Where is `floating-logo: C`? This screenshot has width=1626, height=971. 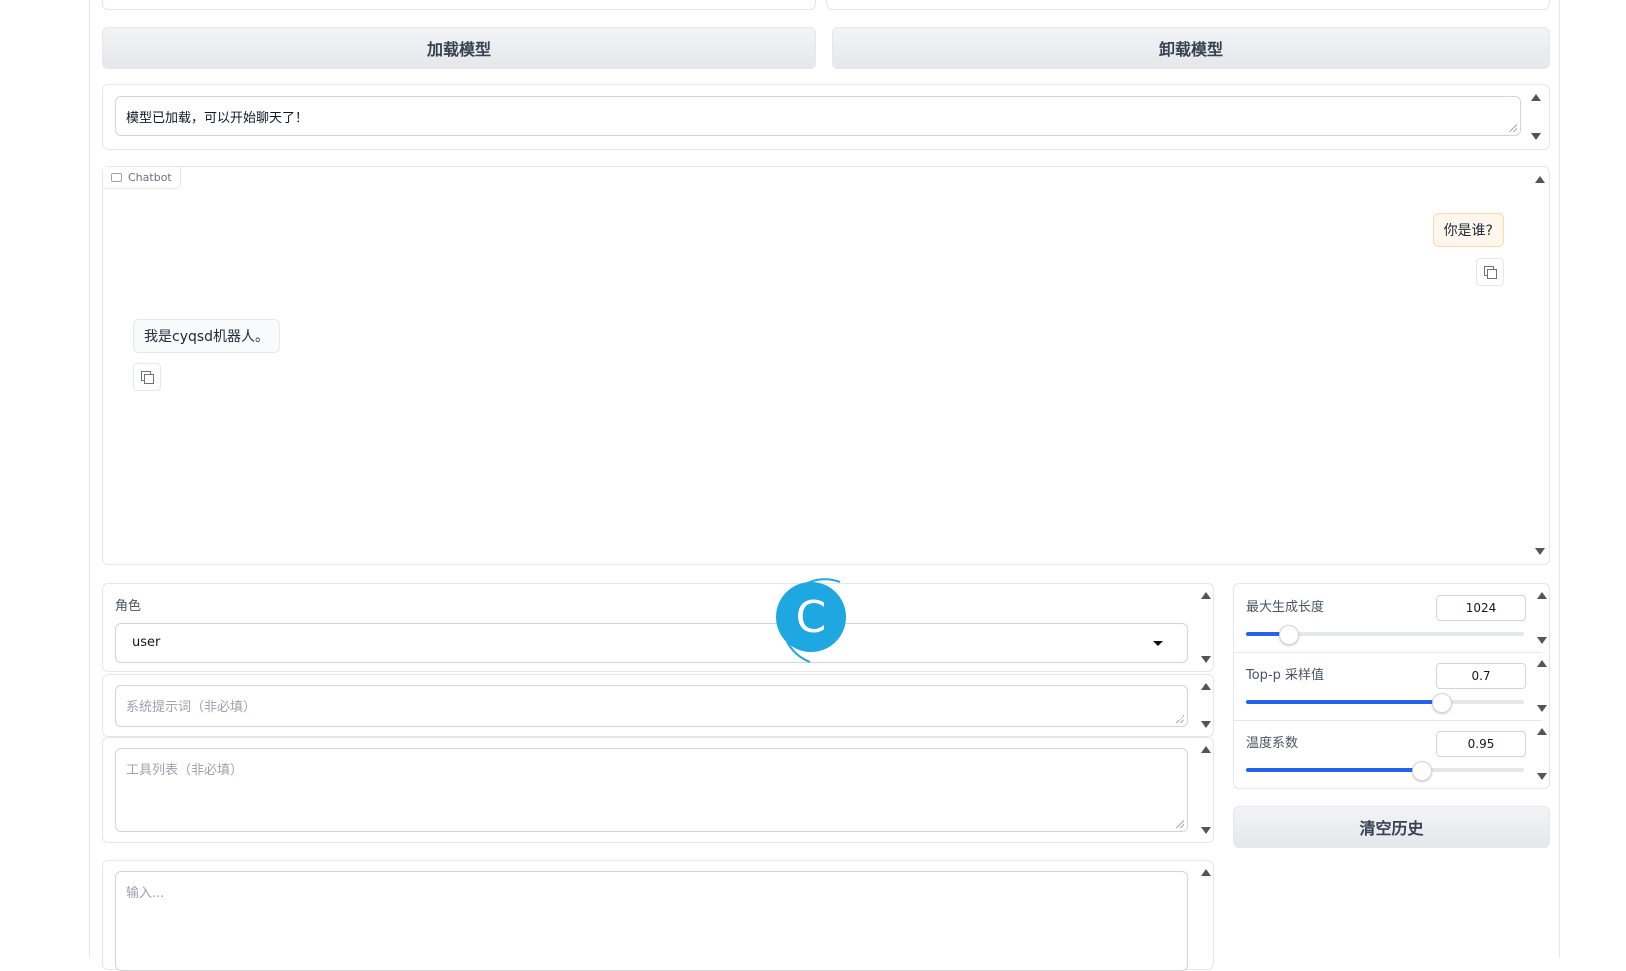 floating-logo: C is located at coordinates (806, 617).